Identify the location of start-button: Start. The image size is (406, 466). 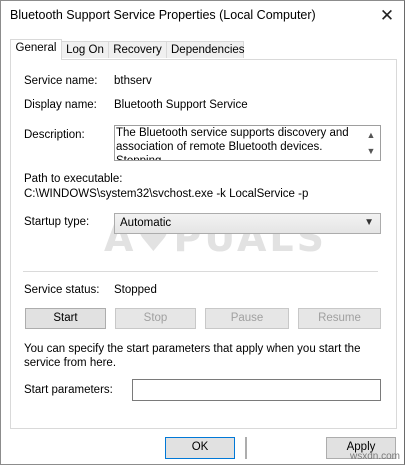
(65, 318).